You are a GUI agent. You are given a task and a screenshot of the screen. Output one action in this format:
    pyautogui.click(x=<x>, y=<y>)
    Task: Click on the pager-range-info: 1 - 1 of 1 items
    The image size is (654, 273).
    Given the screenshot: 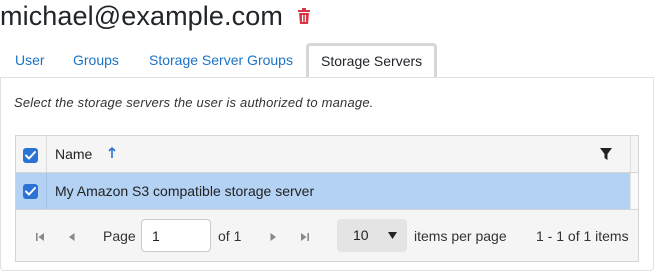 What is the action you would take?
    pyautogui.click(x=582, y=236)
    